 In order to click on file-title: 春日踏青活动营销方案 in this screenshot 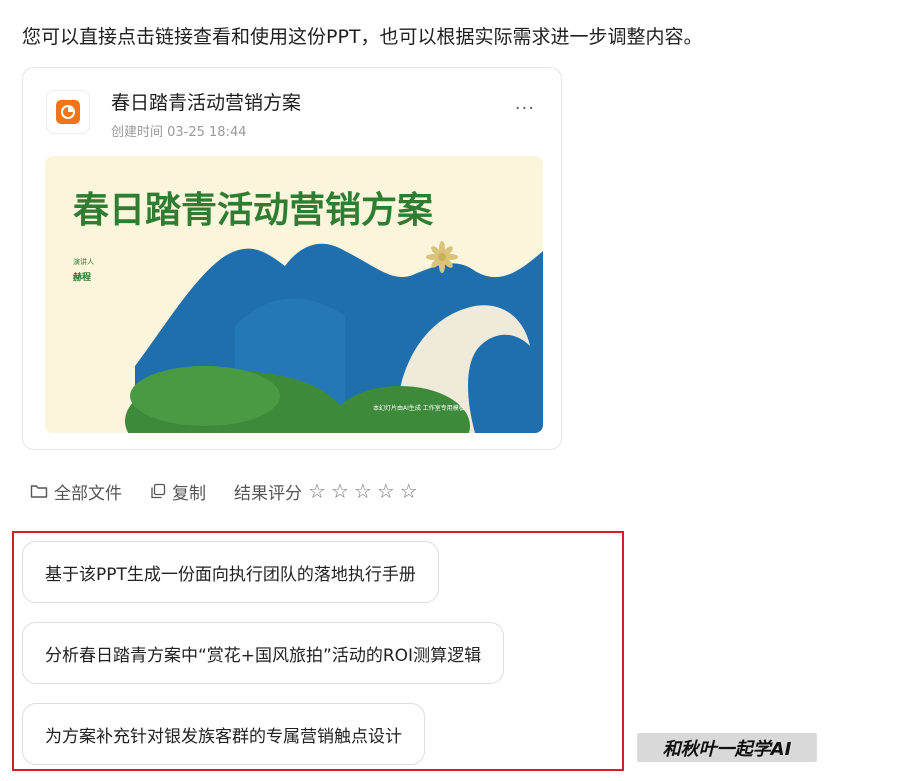, I will do `click(206, 101)`.